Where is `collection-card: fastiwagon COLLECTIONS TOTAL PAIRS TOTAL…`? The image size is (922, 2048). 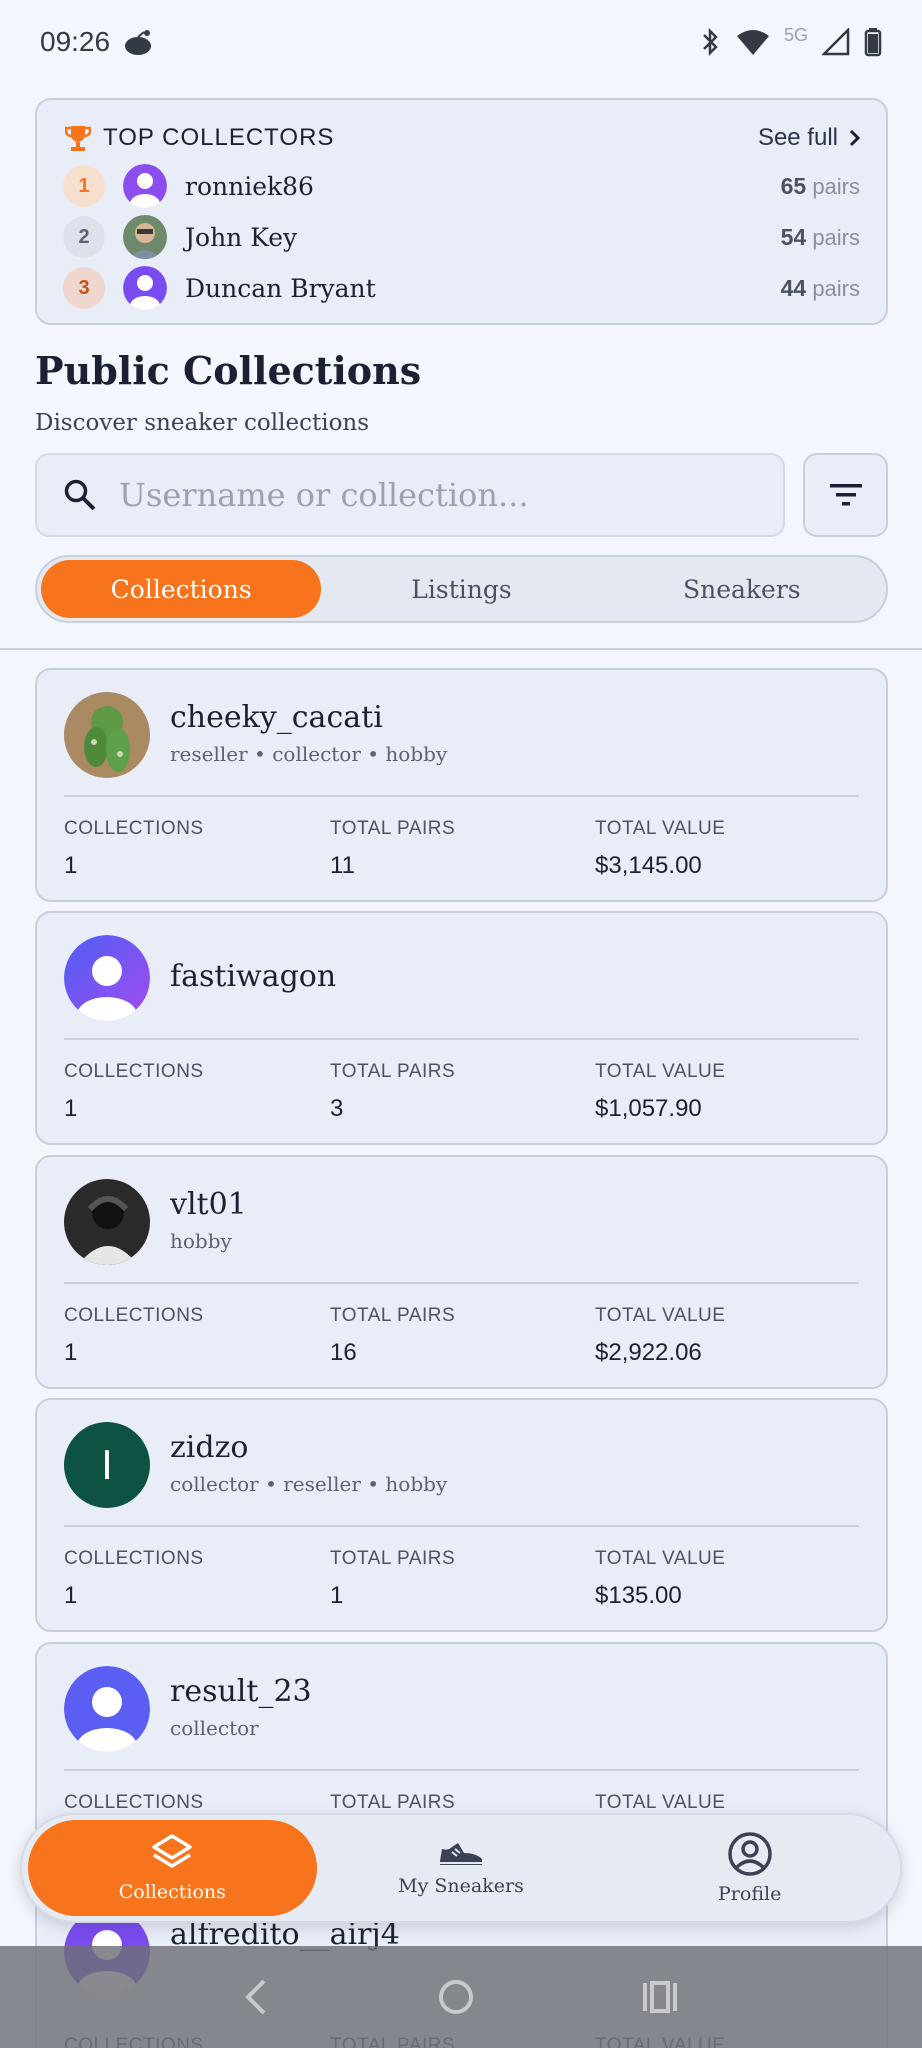 collection-card: fastiwagon COLLECTIONS TOTAL PAIRS TOTAL… is located at coordinates (461, 1028).